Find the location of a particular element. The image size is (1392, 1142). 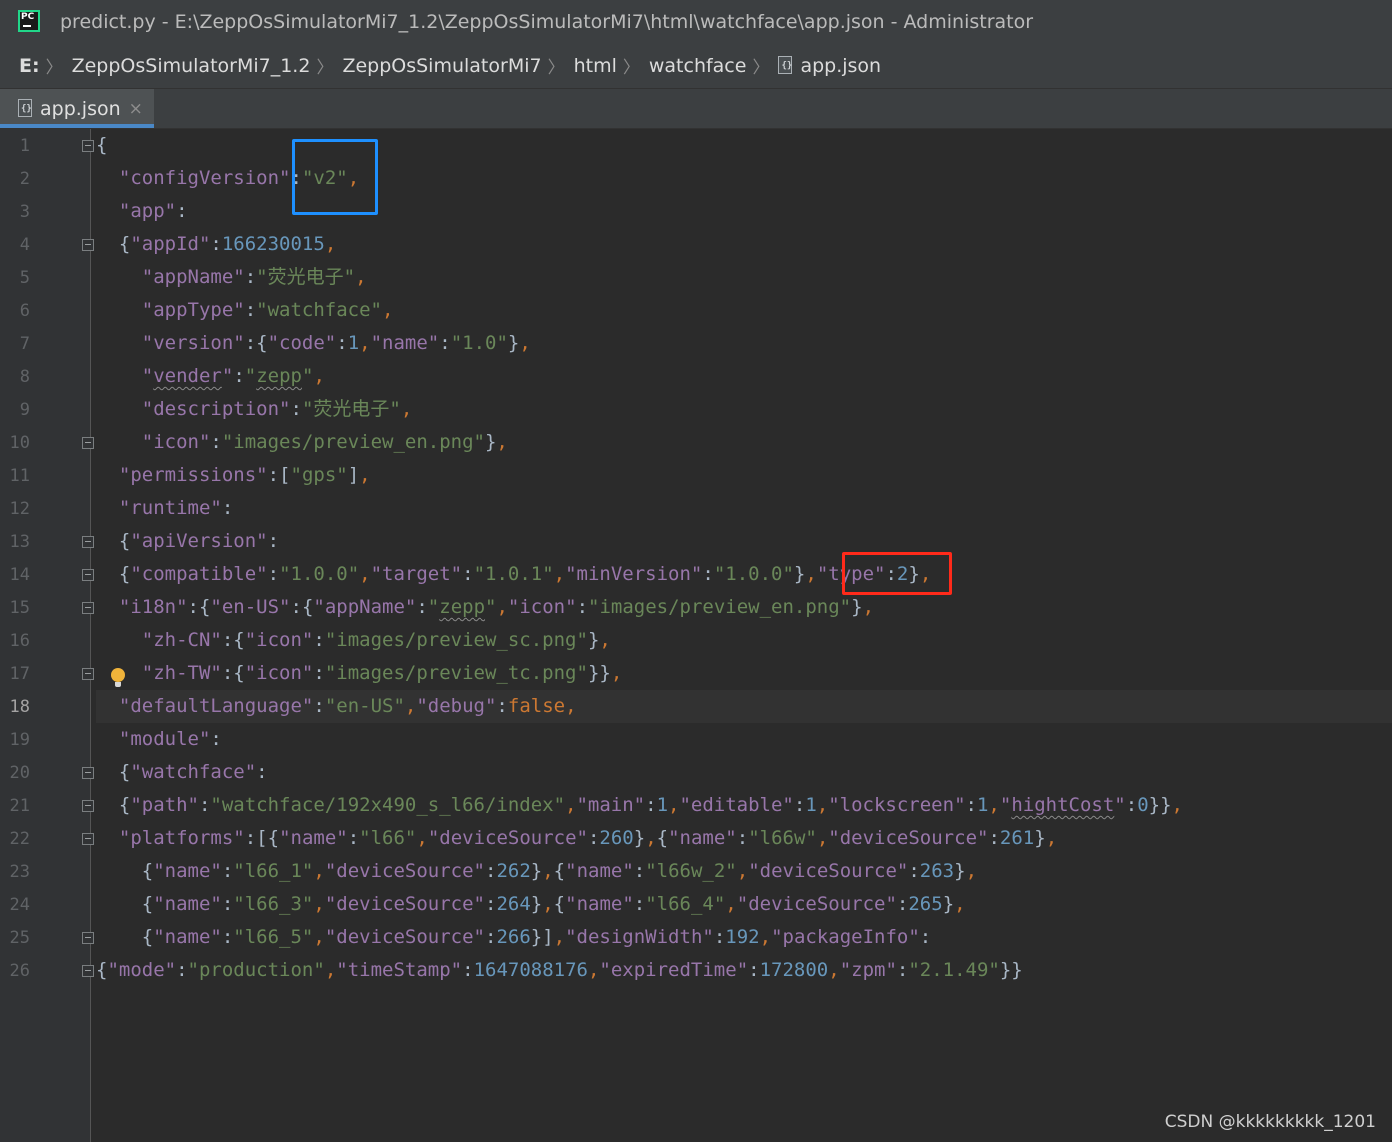

code-line: "appType":"watchface", is located at coordinates (744, 310).